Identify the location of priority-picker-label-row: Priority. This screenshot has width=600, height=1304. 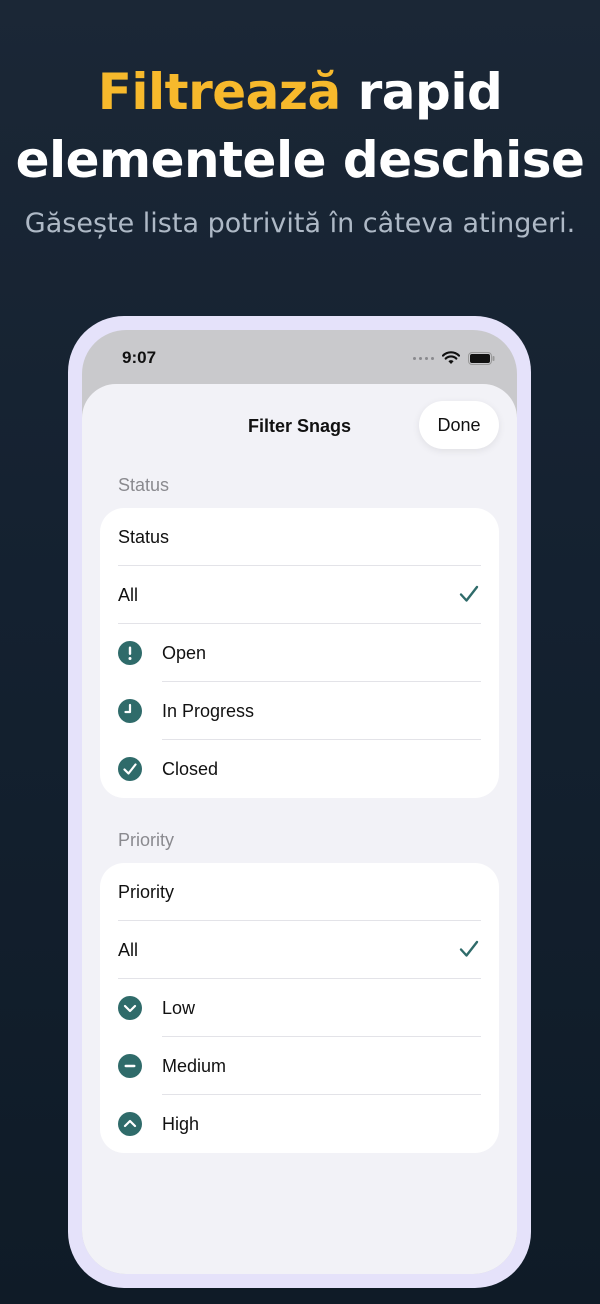
(299, 892).